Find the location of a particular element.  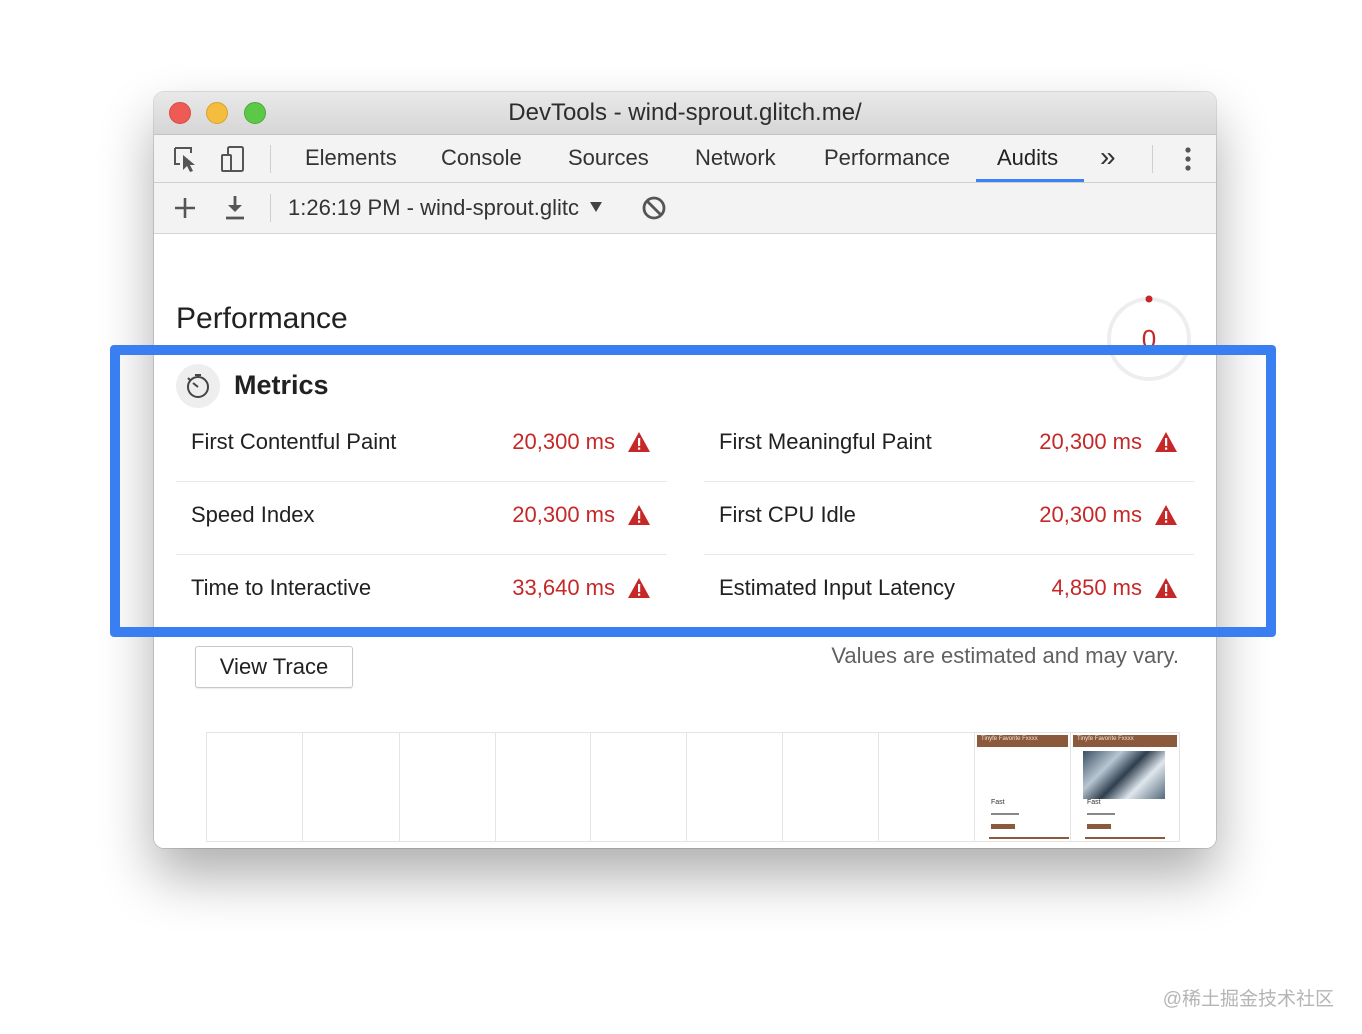

report-select: 1:26:19 PM - wind-sprout.glitc is located at coordinates (445, 208).